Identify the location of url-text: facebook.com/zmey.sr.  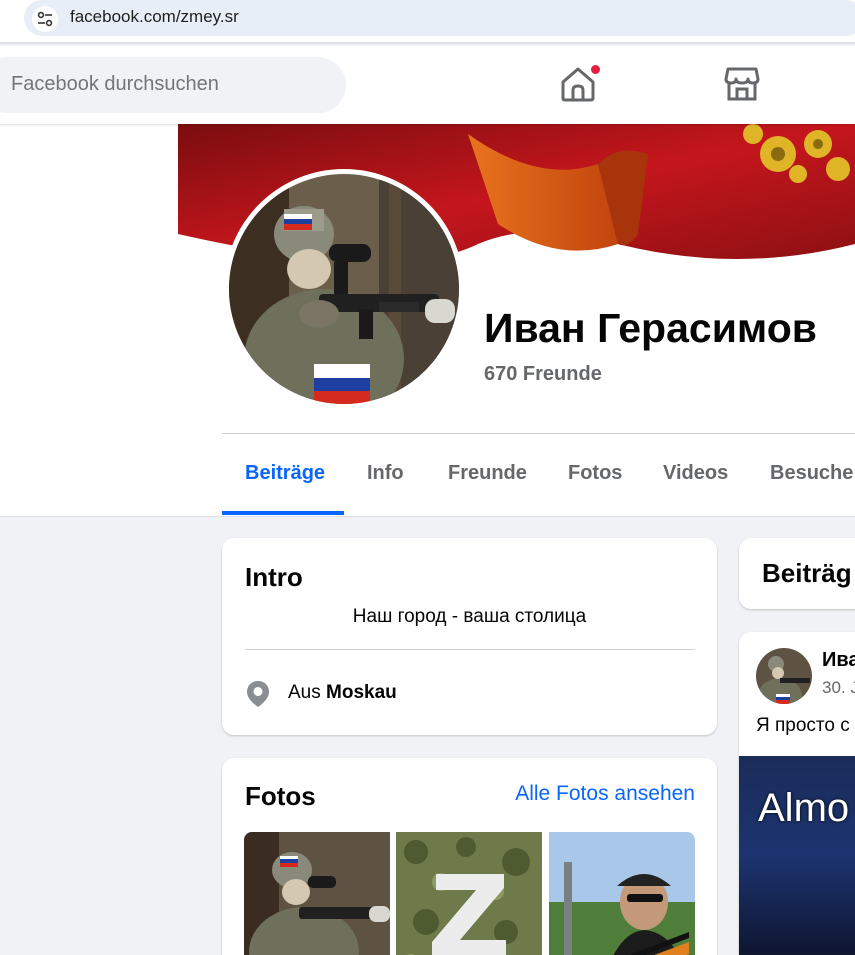
(154, 17).